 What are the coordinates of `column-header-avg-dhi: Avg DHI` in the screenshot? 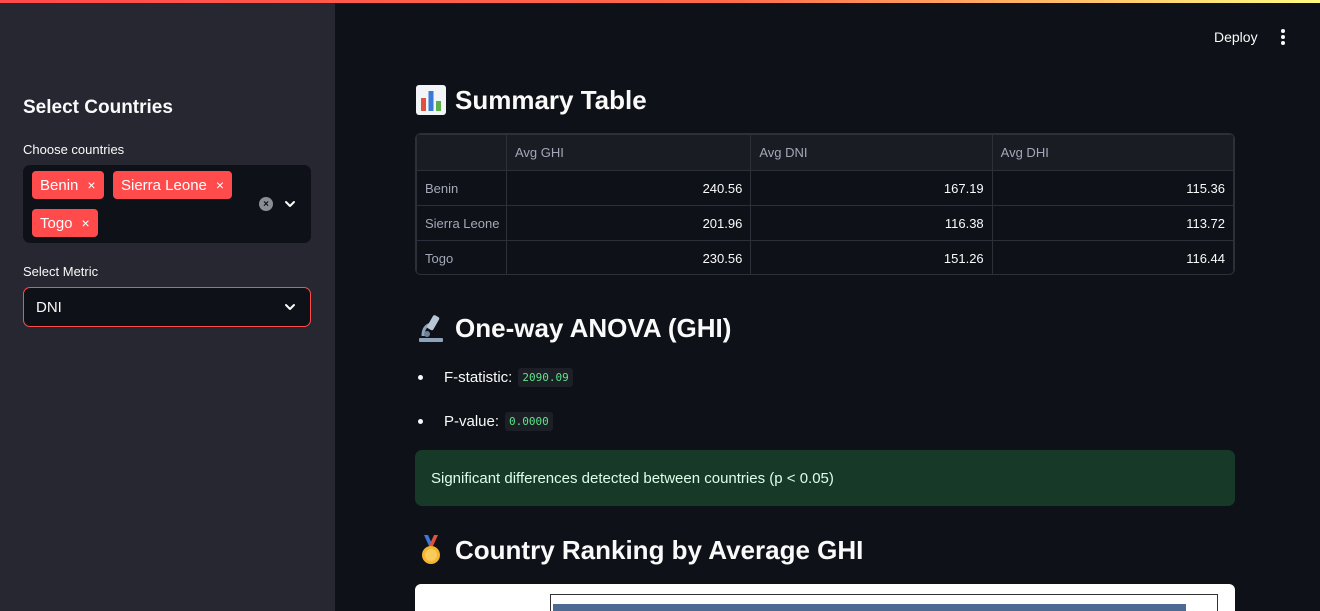 It's located at (1112, 152).